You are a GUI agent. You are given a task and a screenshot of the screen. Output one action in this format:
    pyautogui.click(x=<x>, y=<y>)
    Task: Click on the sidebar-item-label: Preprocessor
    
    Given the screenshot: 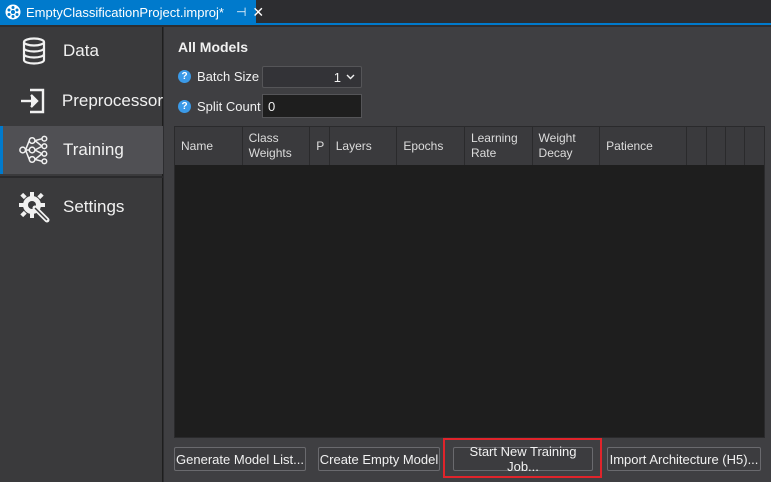 What is the action you would take?
    pyautogui.click(x=112, y=100)
    